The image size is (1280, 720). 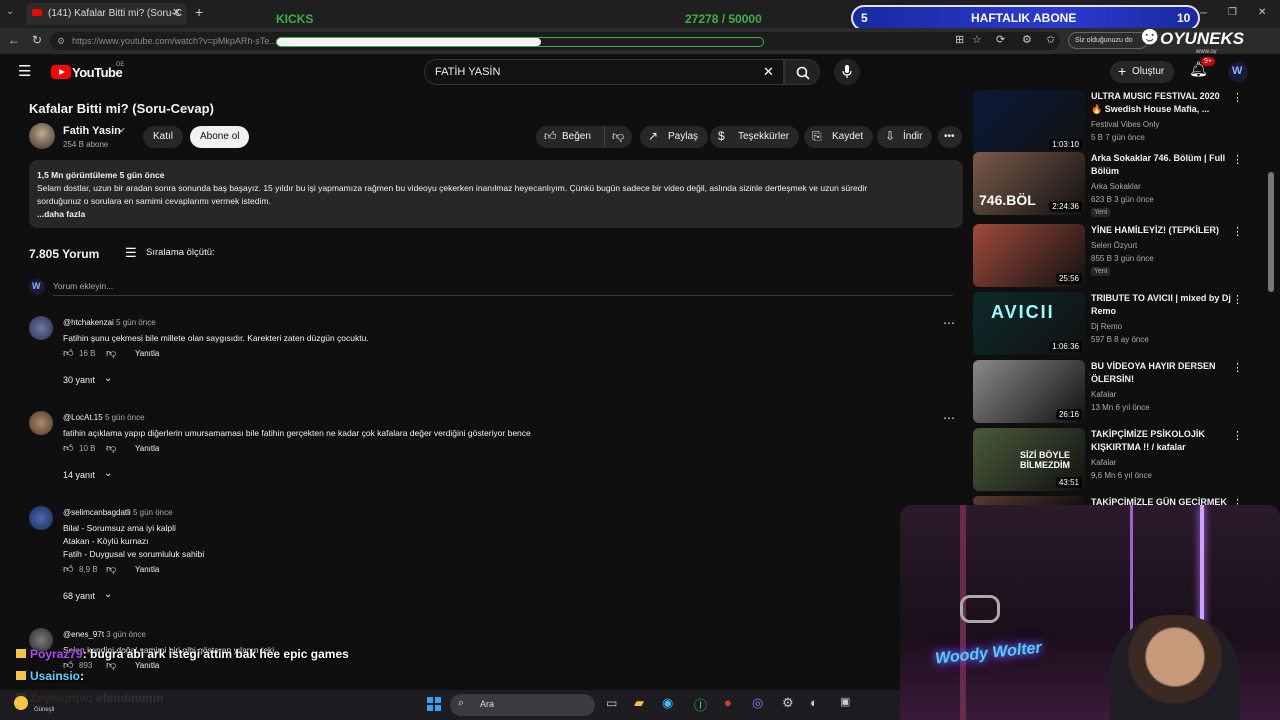 I want to click on extension-icon: ⚙, so click(x=1027, y=39).